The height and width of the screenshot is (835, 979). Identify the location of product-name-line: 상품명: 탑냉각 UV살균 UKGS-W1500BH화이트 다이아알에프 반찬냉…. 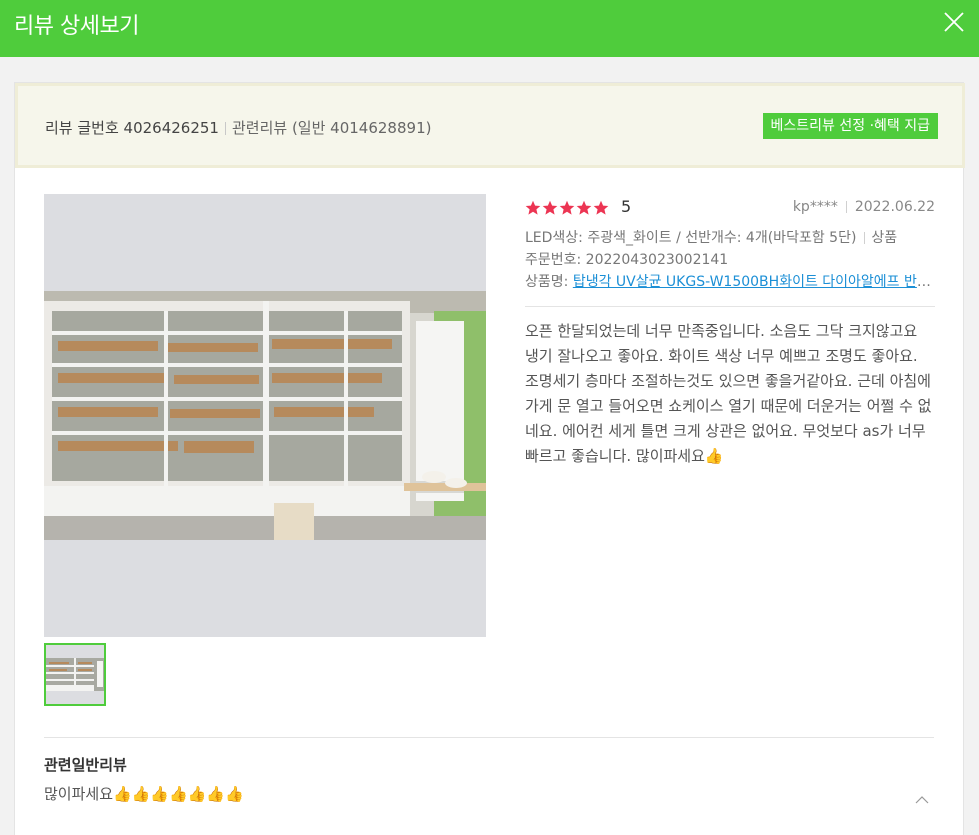
(730, 282).